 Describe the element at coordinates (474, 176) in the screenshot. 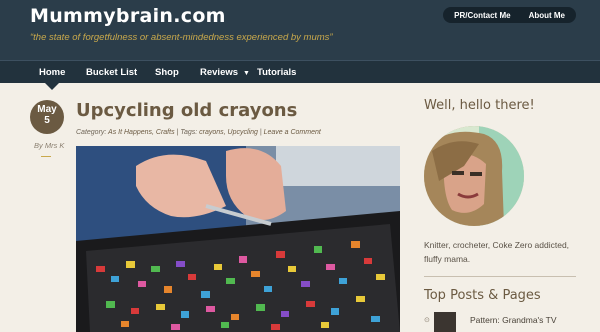

I see `profile-photo-icon` at that location.